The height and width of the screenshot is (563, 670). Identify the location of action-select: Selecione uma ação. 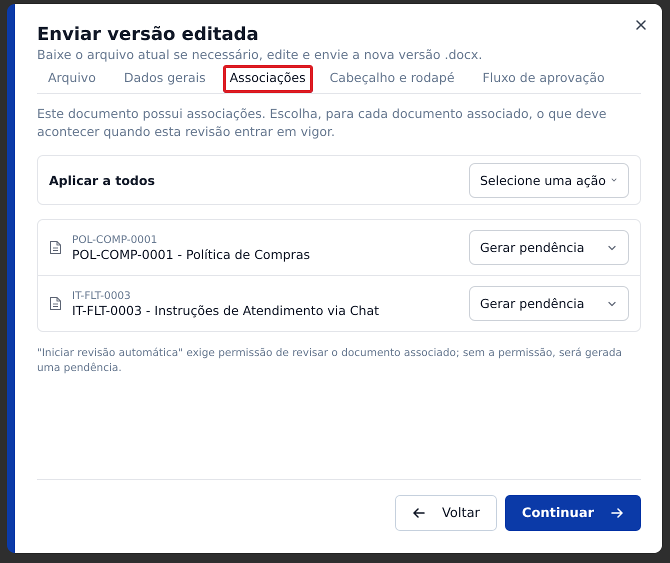
(549, 180).